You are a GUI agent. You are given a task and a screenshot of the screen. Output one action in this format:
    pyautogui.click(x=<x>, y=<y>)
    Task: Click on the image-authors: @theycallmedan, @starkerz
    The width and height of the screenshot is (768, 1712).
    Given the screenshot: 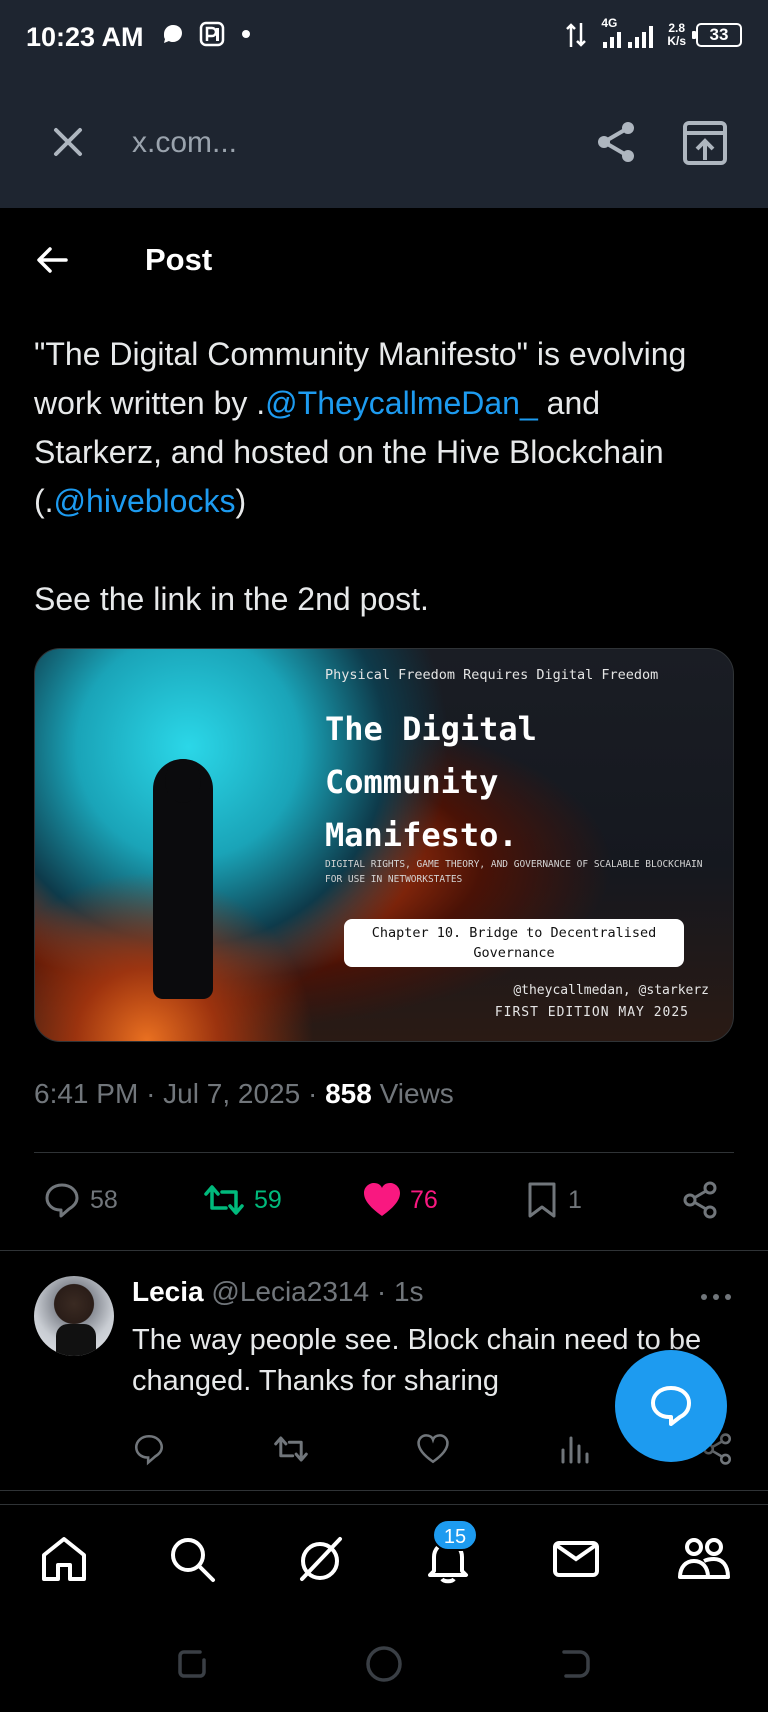 What is the action you would take?
    pyautogui.click(x=611, y=990)
    